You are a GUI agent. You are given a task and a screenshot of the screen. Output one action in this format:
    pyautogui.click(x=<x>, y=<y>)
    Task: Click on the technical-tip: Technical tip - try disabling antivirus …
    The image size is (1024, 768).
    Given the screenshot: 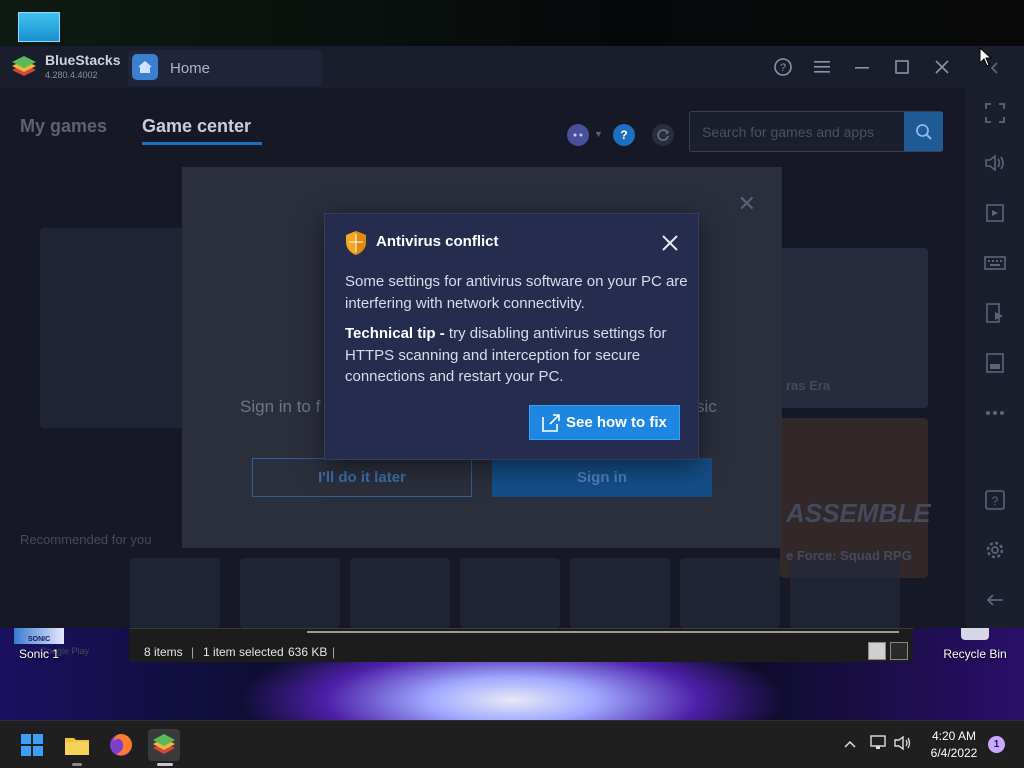 What is the action you would take?
    pyautogui.click(x=517, y=355)
    